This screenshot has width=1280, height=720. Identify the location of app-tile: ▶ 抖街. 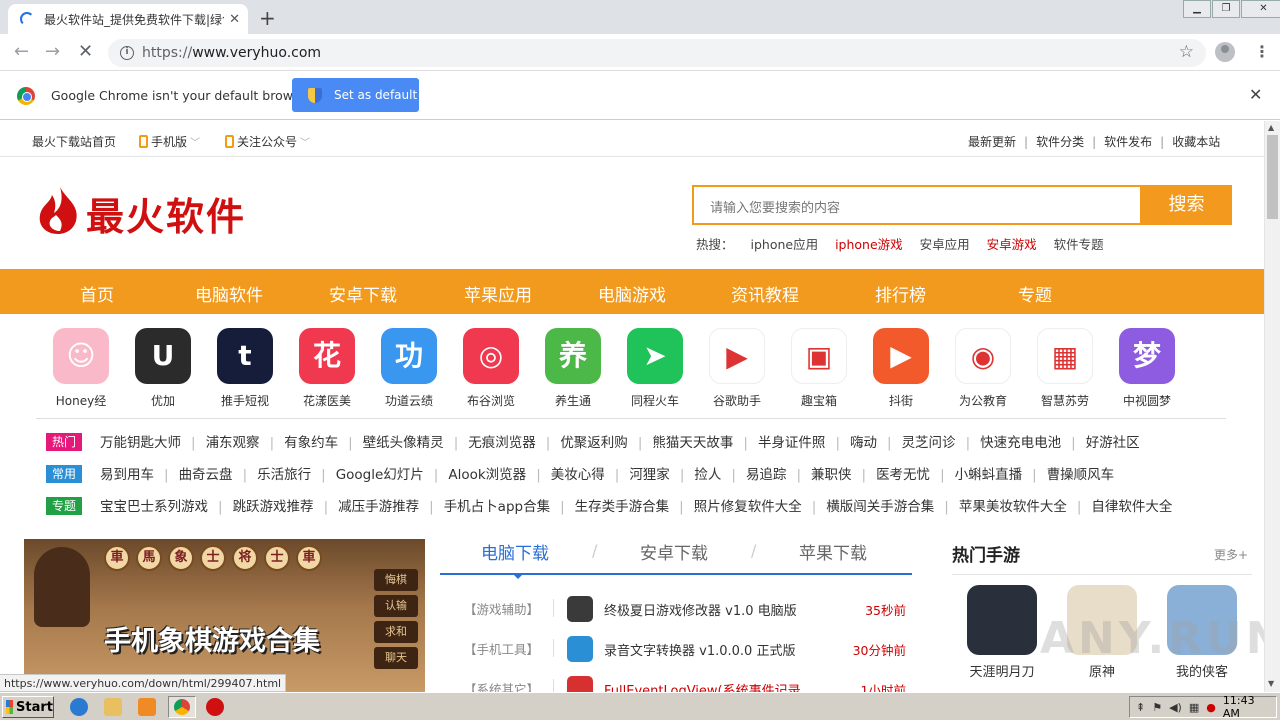
(901, 368).